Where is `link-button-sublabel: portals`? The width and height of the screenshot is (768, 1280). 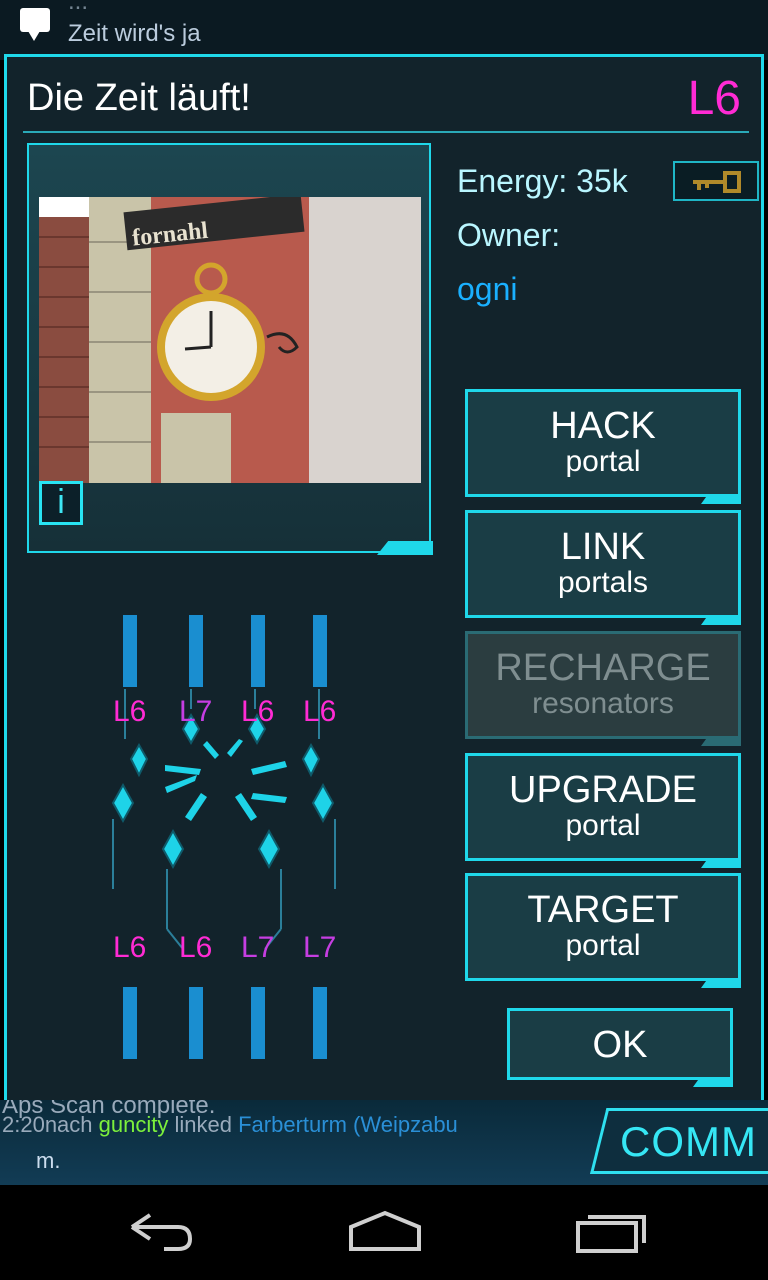 link-button-sublabel: portals is located at coordinates (603, 582).